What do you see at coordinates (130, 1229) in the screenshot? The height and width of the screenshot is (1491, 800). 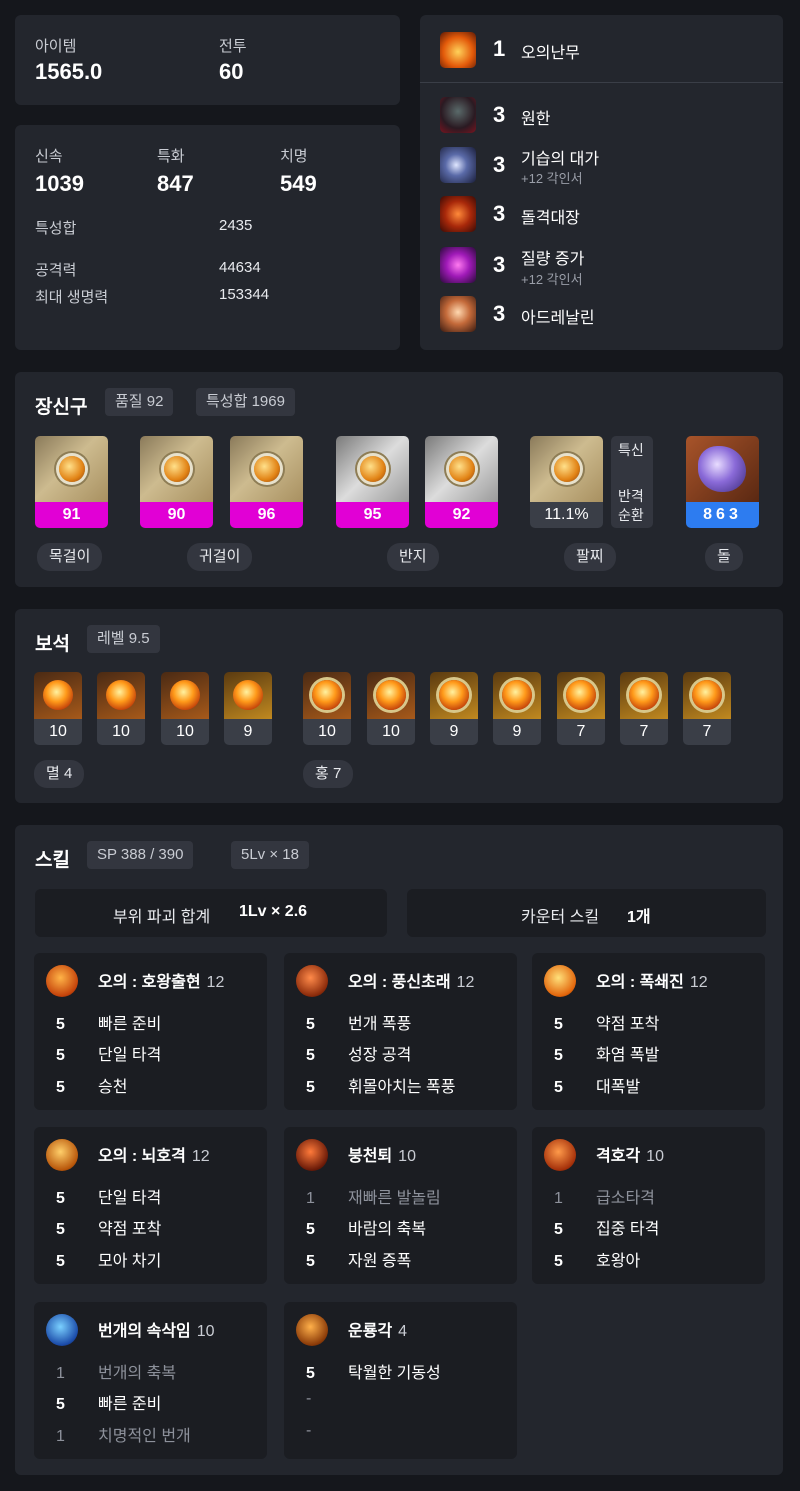 I see `tripod-name: 약점 포착` at bounding box center [130, 1229].